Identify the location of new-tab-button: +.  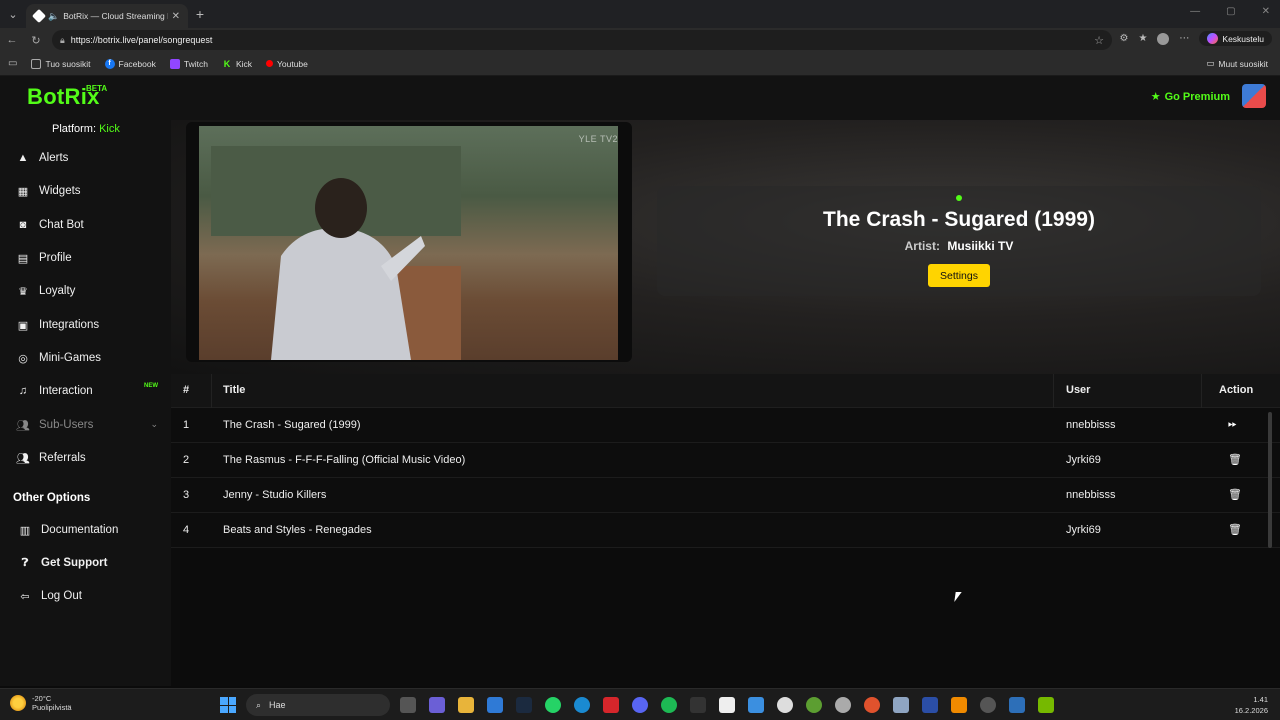
(200, 14).